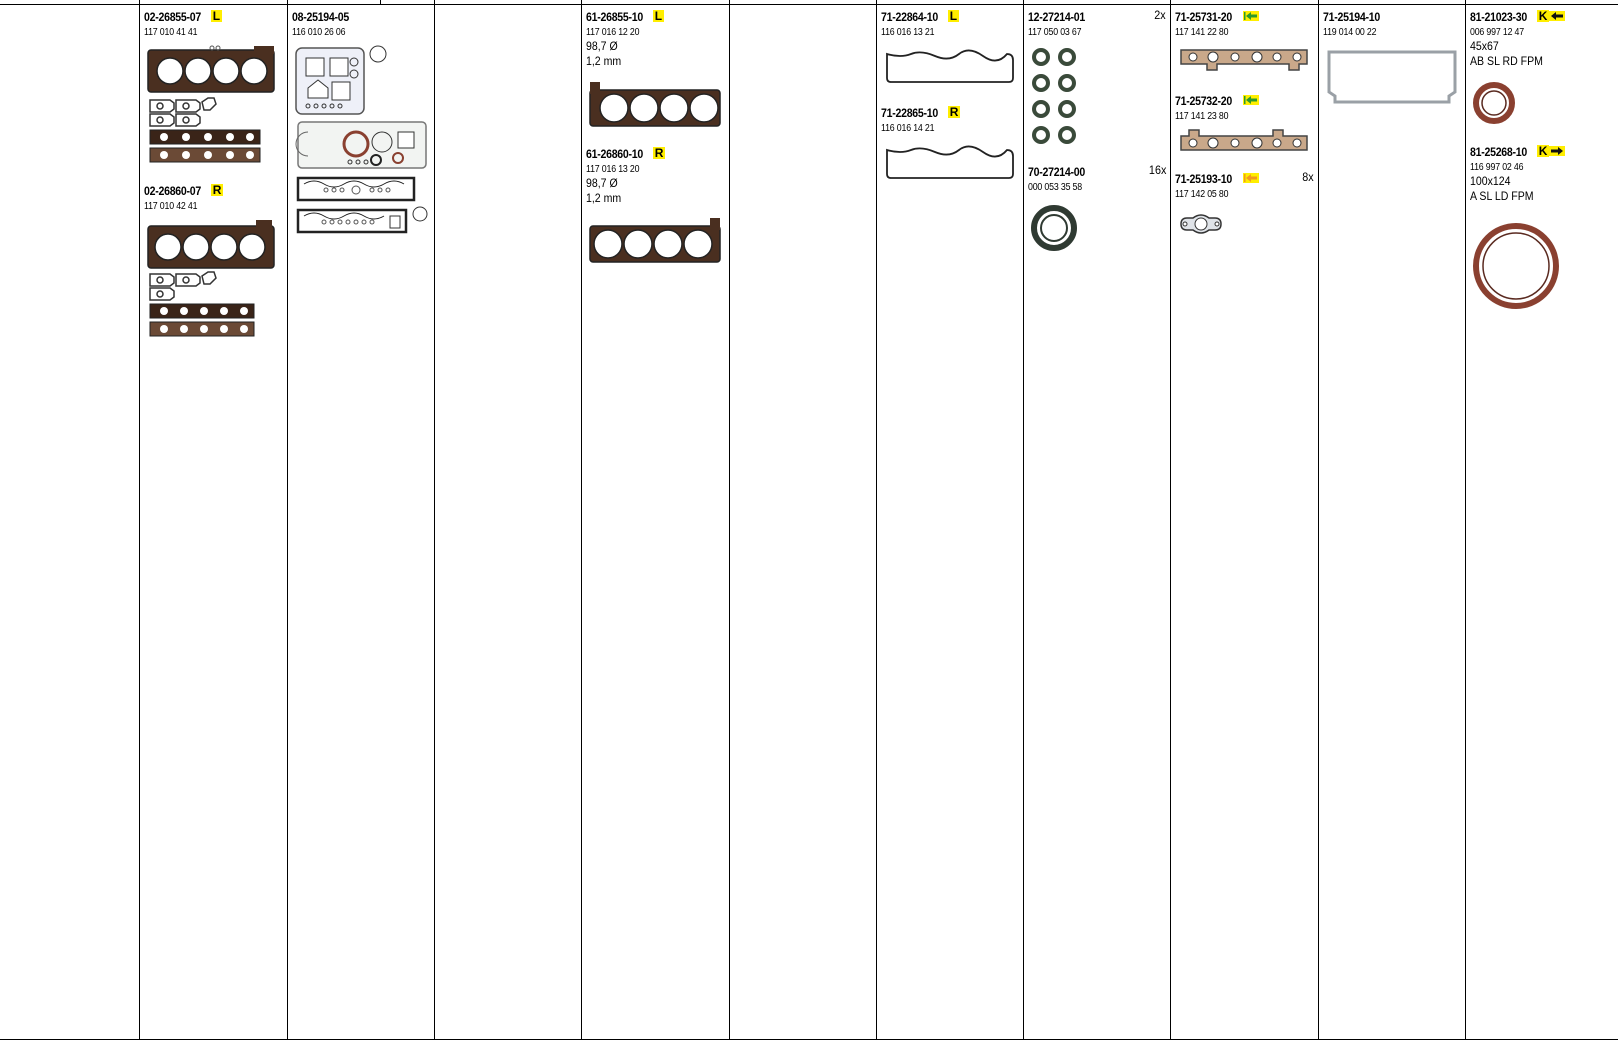 The image size is (1618, 1042). What do you see at coordinates (614, 17) in the screenshot?
I see `part-number: 61-26855-10` at bounding box center [614, 17].